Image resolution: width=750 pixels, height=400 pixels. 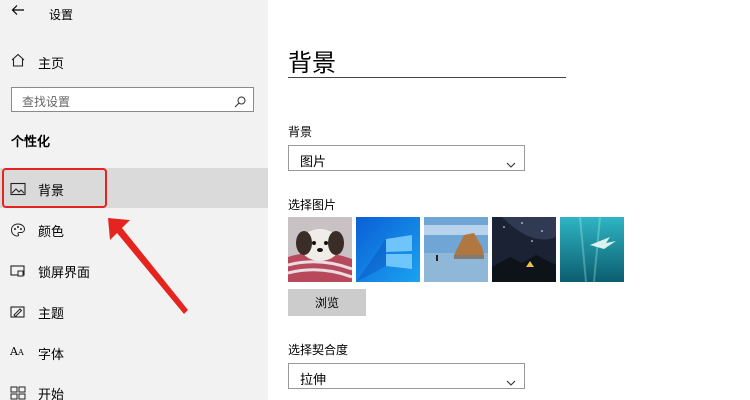 I want to click on fit-dropdown: 拉伸, so click(x=406, y=376).